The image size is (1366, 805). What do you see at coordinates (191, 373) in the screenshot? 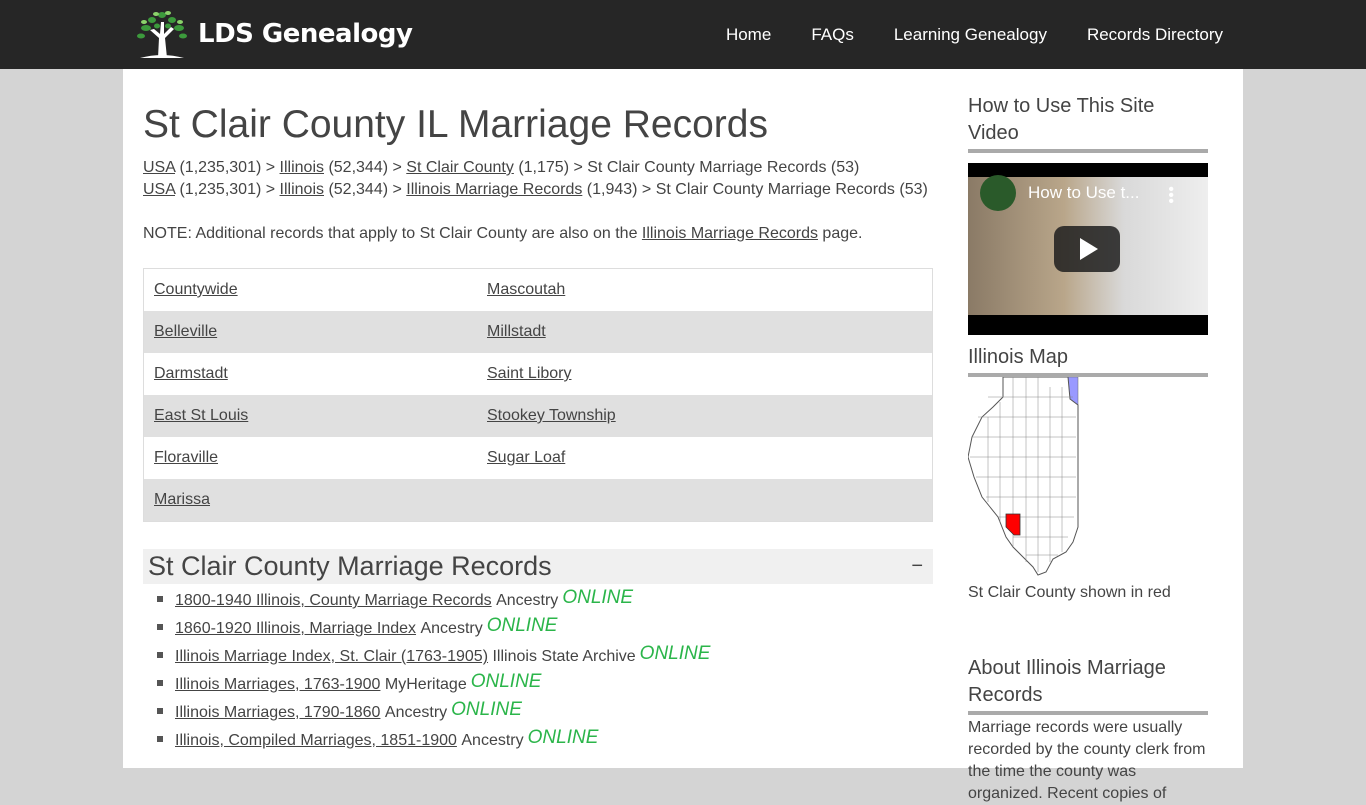
I see `location-link: Darmstadt` at bounding box center [191, 373].